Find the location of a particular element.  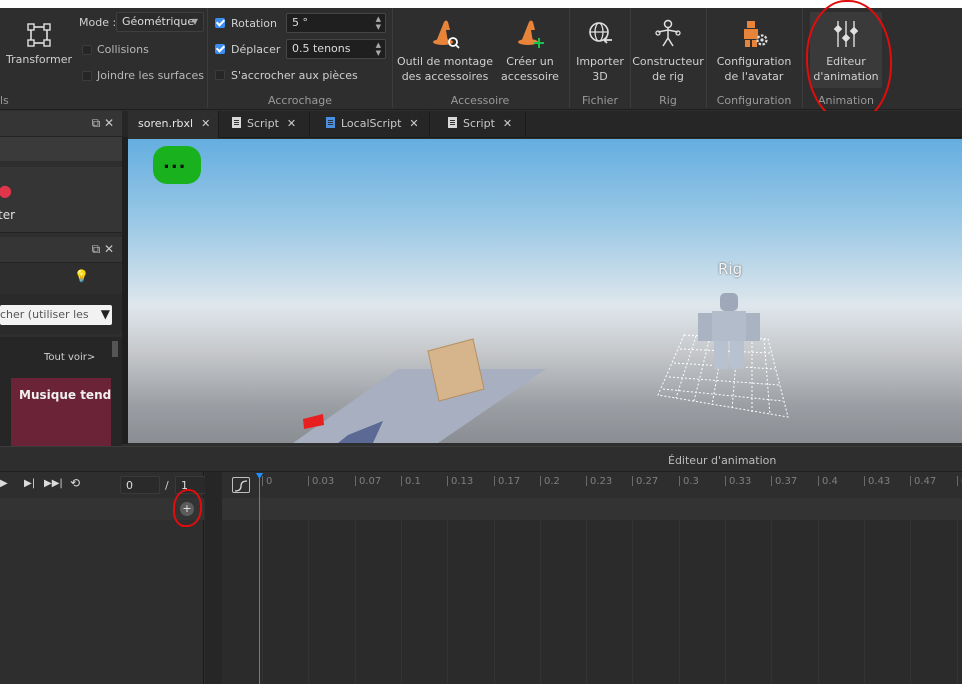

tab-localscript: LocalScript ✕ is located at coordinates (373, 124).